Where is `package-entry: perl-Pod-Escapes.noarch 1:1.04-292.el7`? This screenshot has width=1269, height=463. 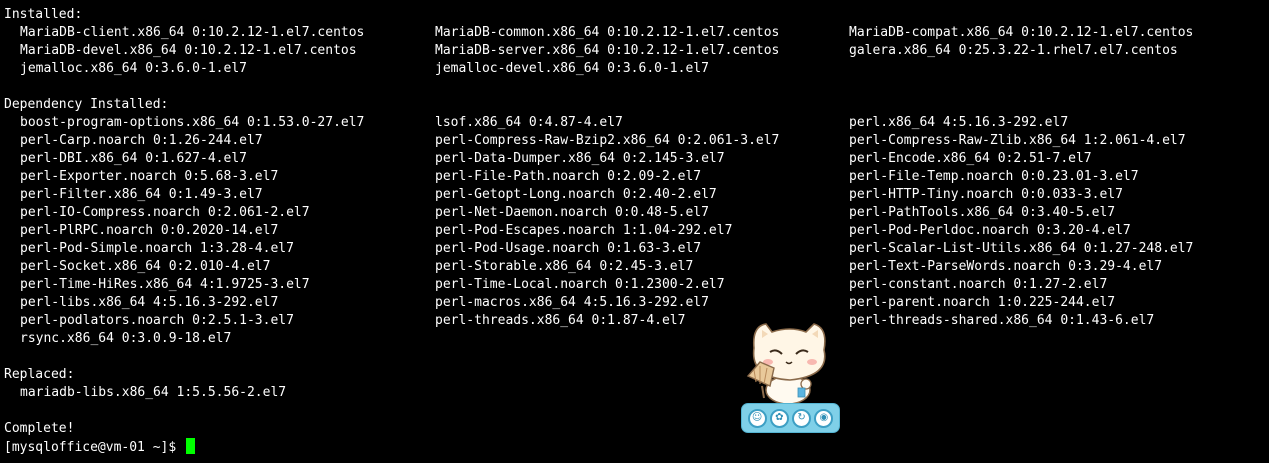 package-entry: perl-Pod-Escapes.noarch 1:1.04-292.el7 is located at coordinates (584, 230).